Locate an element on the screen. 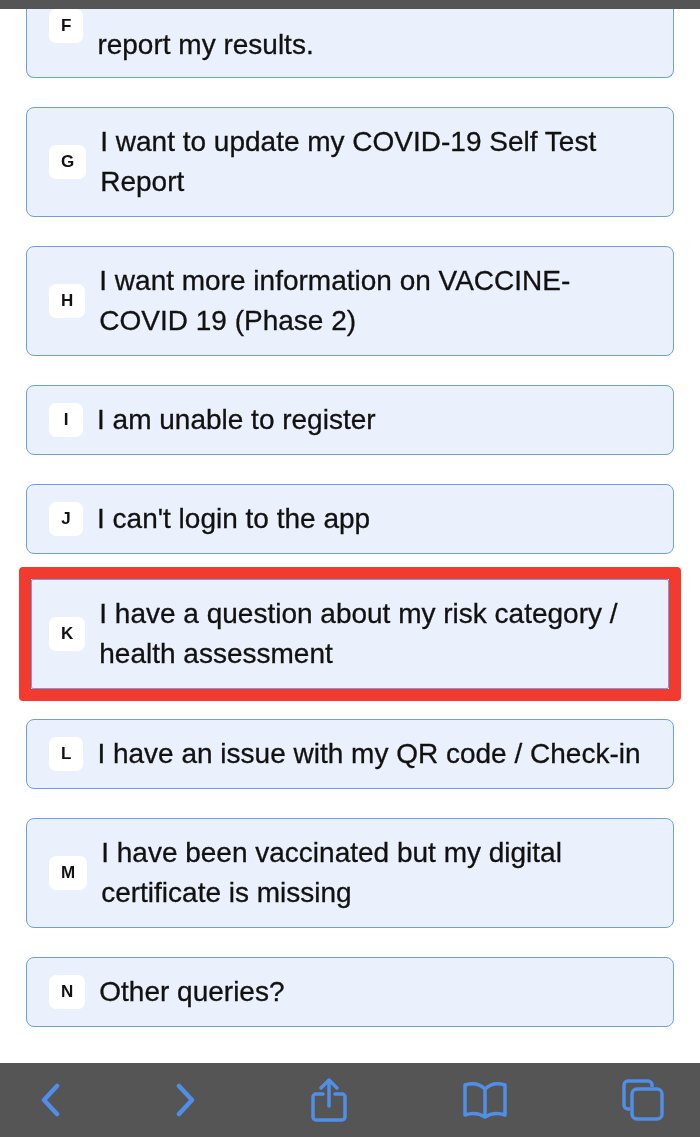  option-button: F report my results. is located at coordinates (350, 43).